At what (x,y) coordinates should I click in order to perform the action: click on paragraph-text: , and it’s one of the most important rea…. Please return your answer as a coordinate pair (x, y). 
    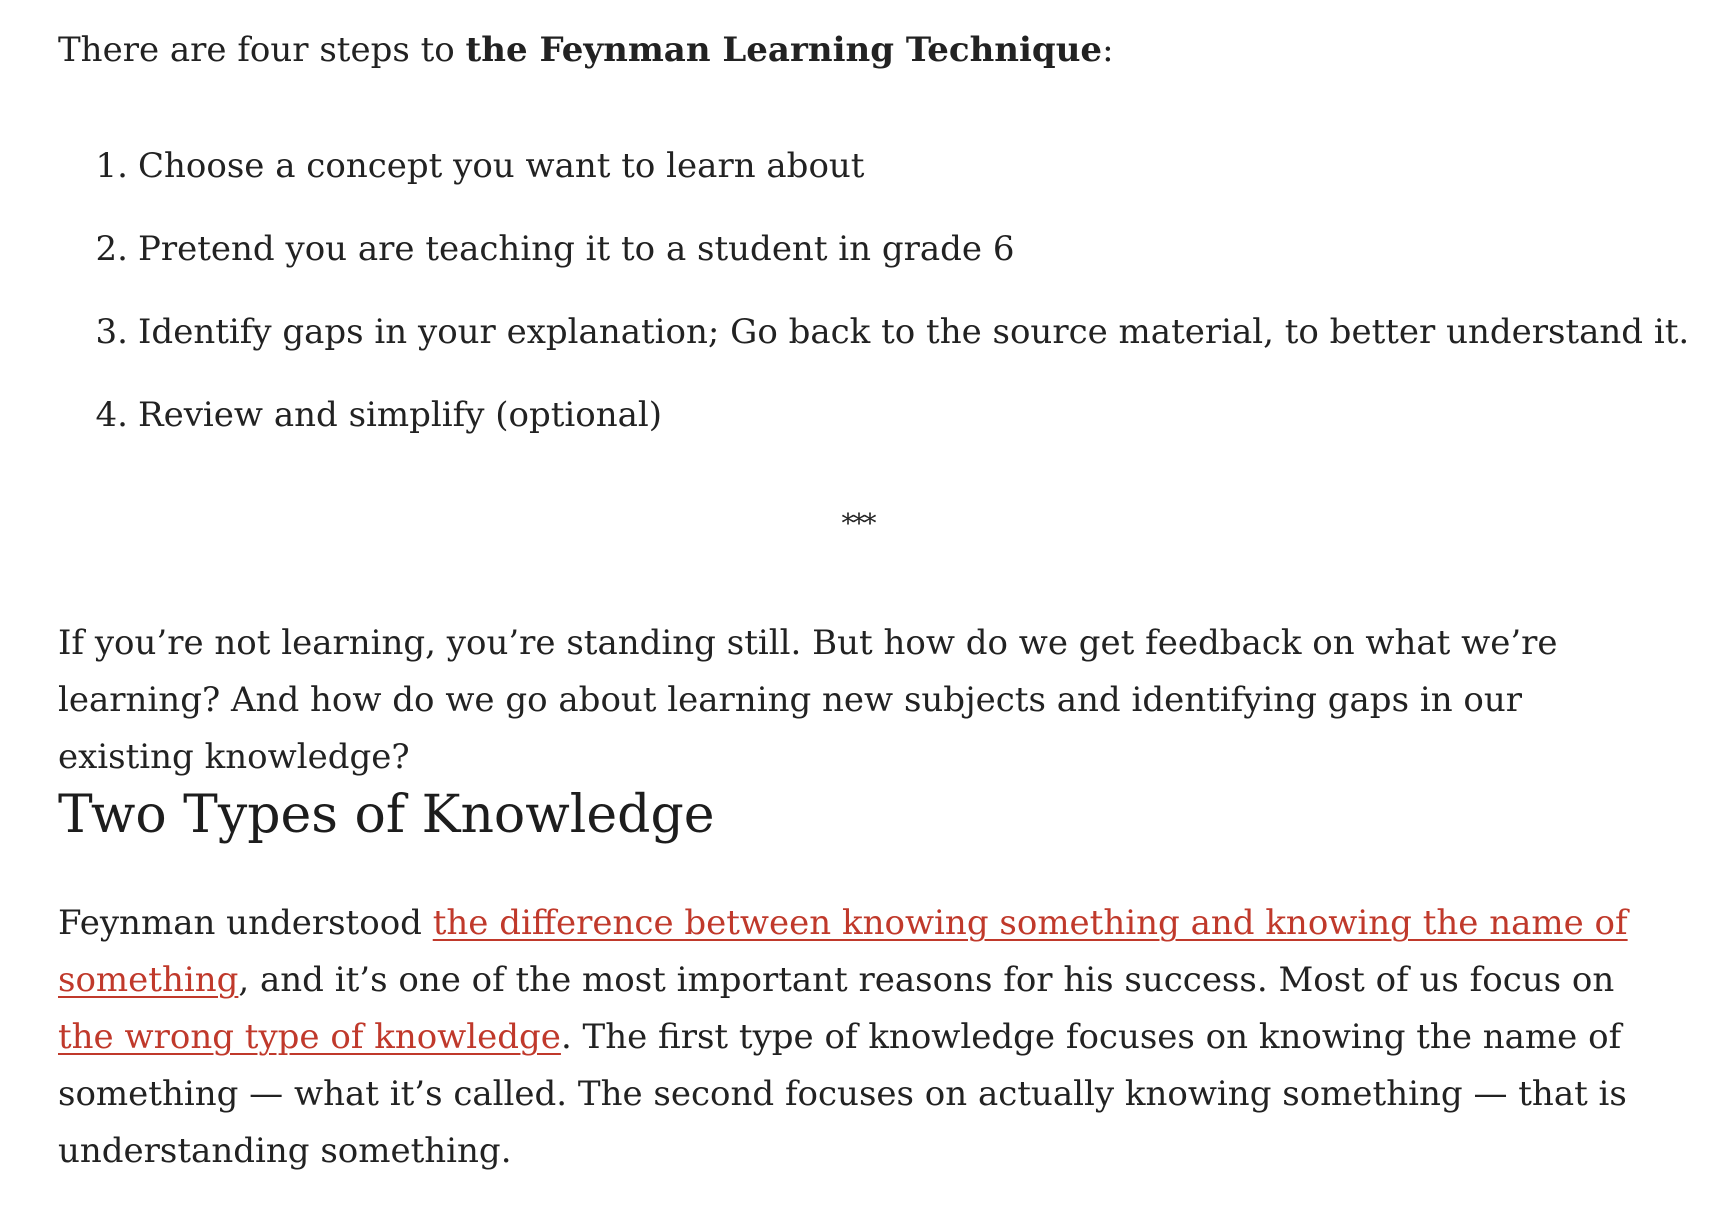
    Looking at the image, I should click on (926, 980).